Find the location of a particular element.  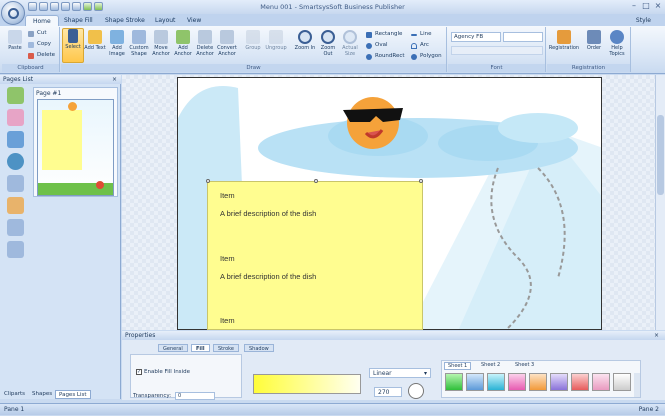

actual-size-button: Actual Size is located at coordinates (350, 43).